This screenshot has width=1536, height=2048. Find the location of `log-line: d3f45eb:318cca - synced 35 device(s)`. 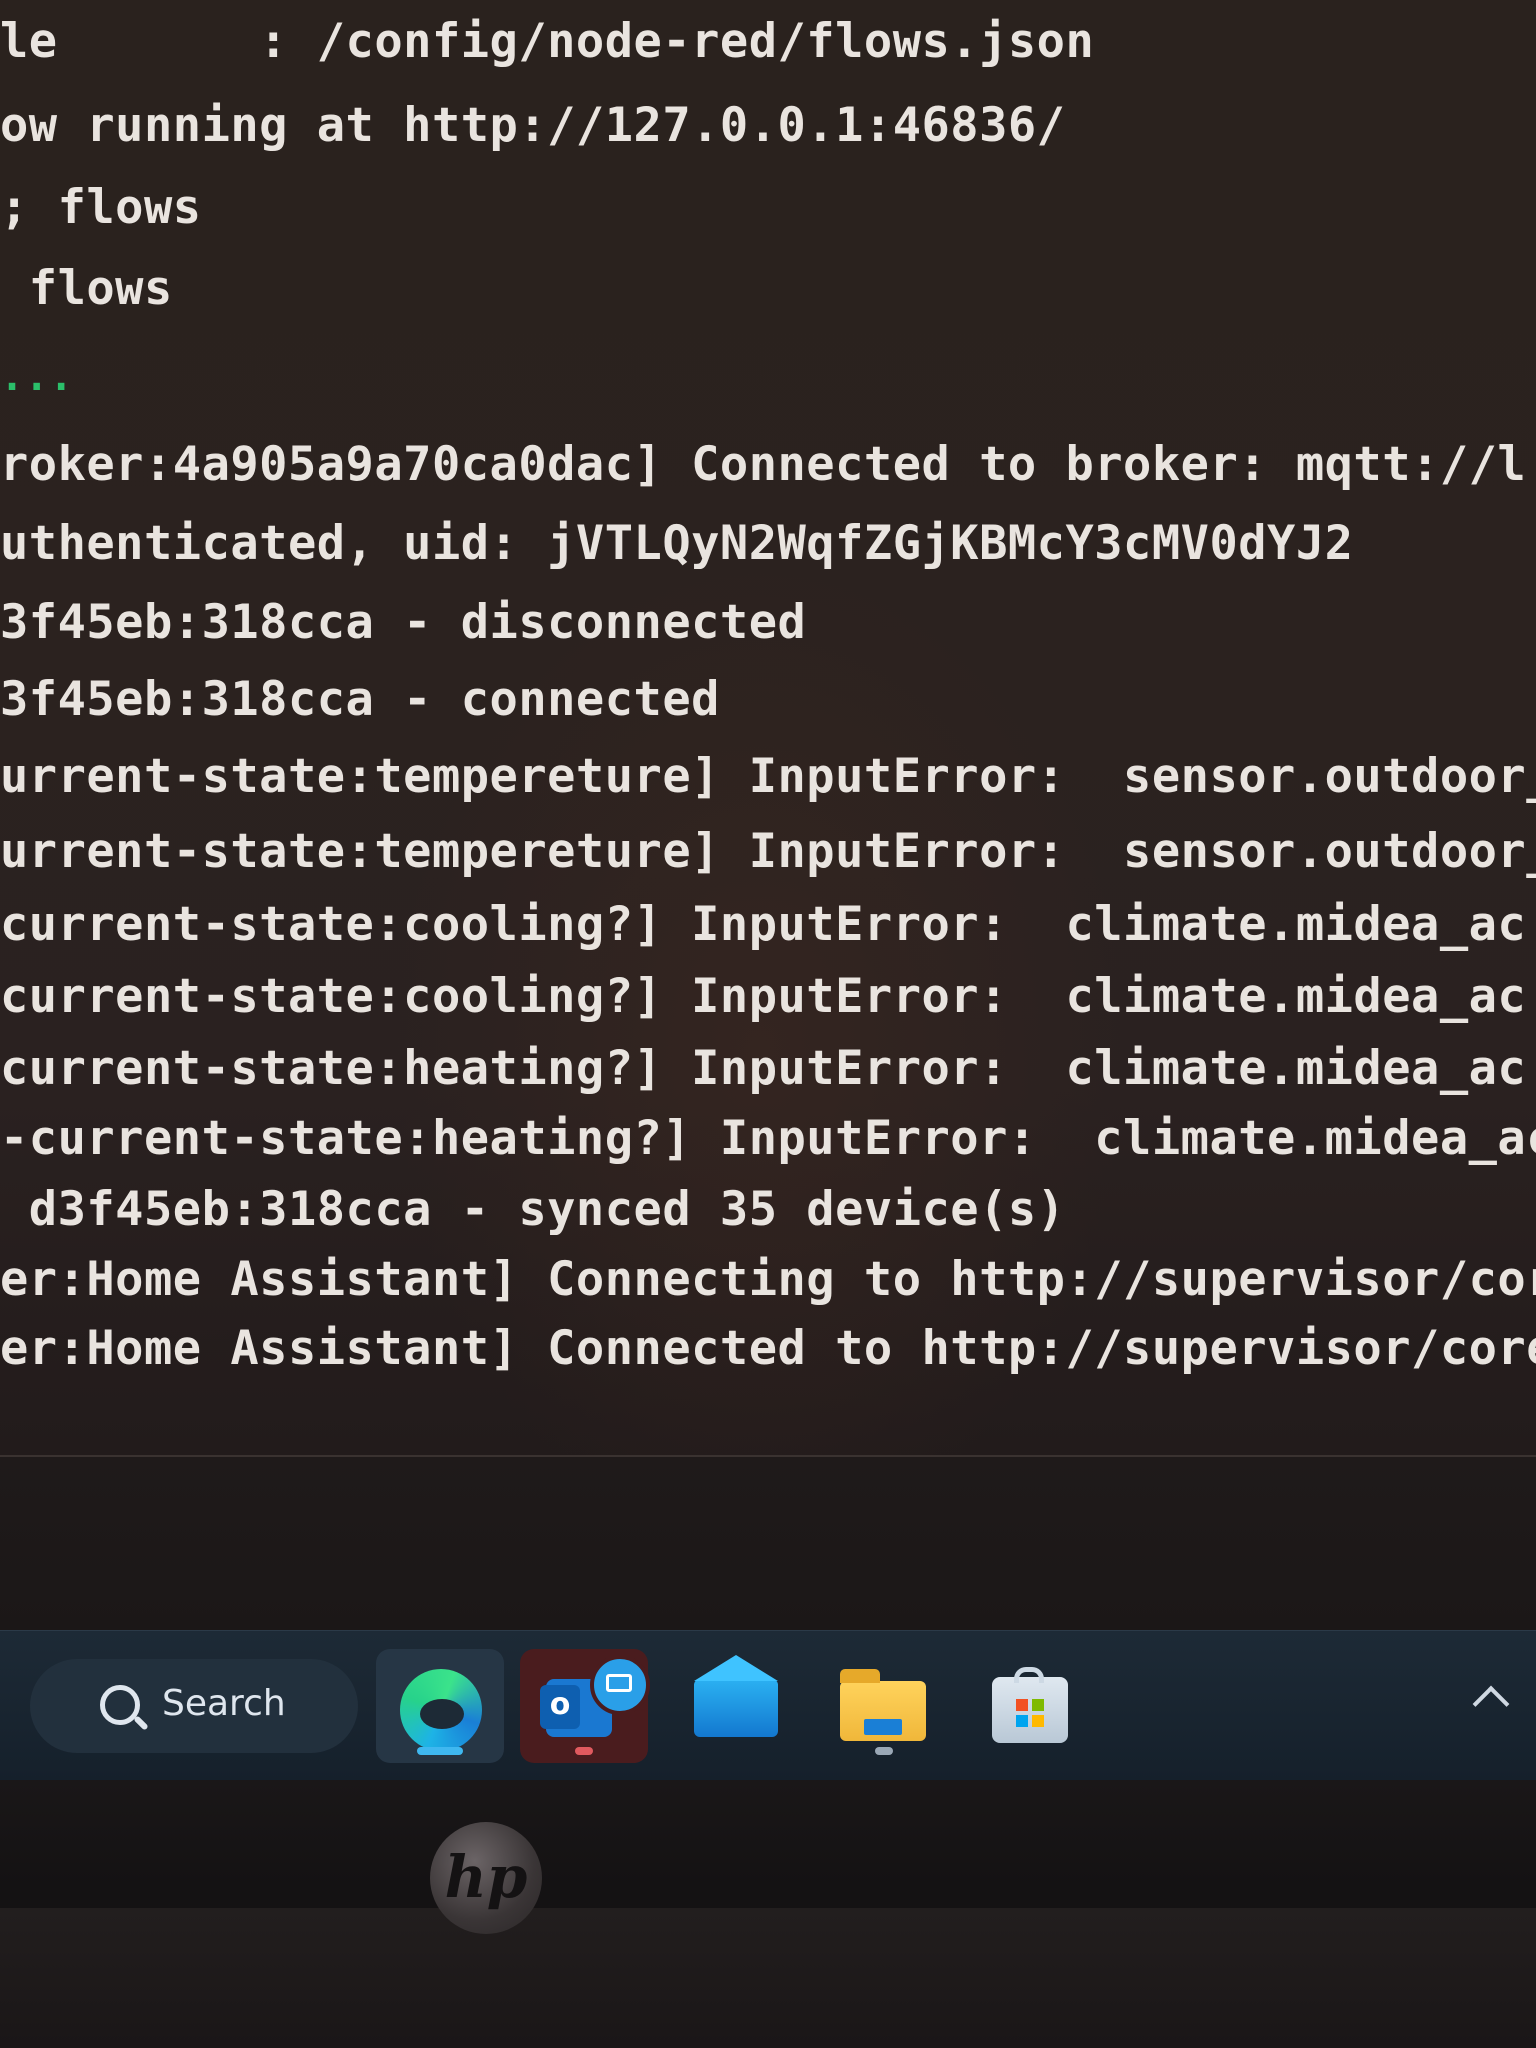

log-line: d3f45eb:318cca - synced 35 device(s) is located at coordinates (533, 1209).